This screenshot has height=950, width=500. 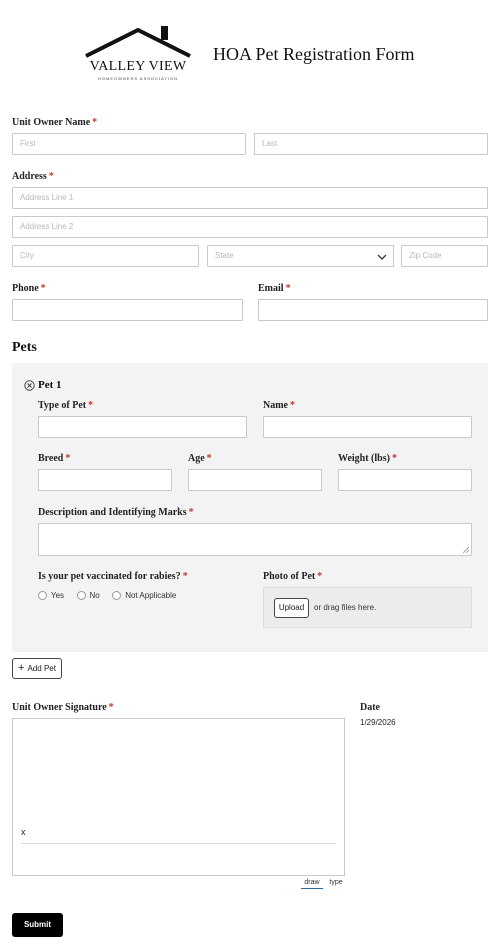 What do you see at coordinates (41, 668) in the screenshot?
I see `add-pet-label: Add Pet` at bounding box center [41, 668].